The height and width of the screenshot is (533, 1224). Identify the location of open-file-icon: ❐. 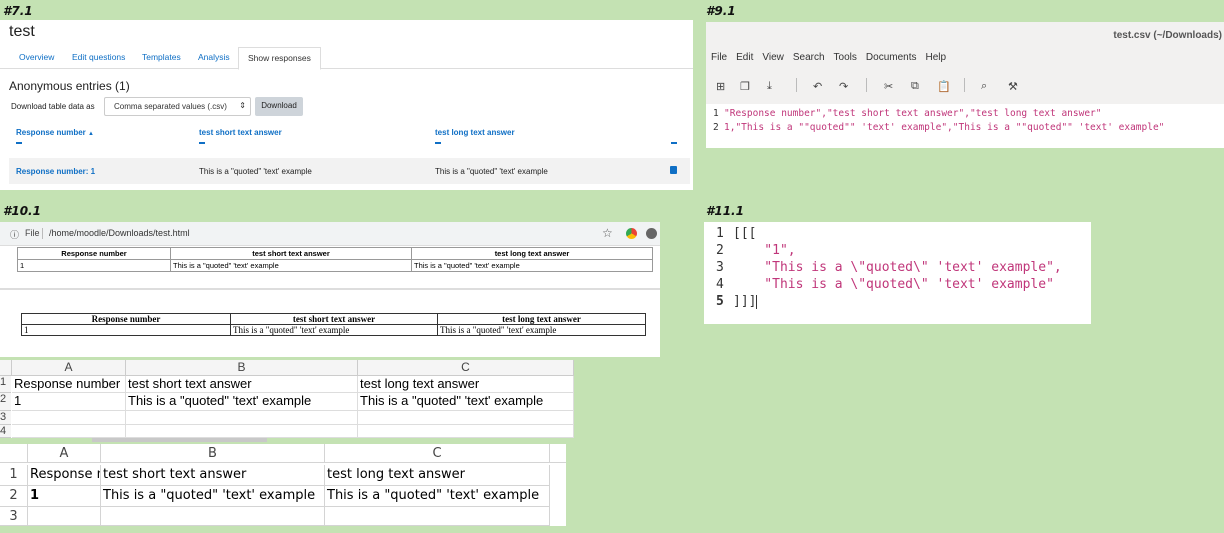
(745, 86).